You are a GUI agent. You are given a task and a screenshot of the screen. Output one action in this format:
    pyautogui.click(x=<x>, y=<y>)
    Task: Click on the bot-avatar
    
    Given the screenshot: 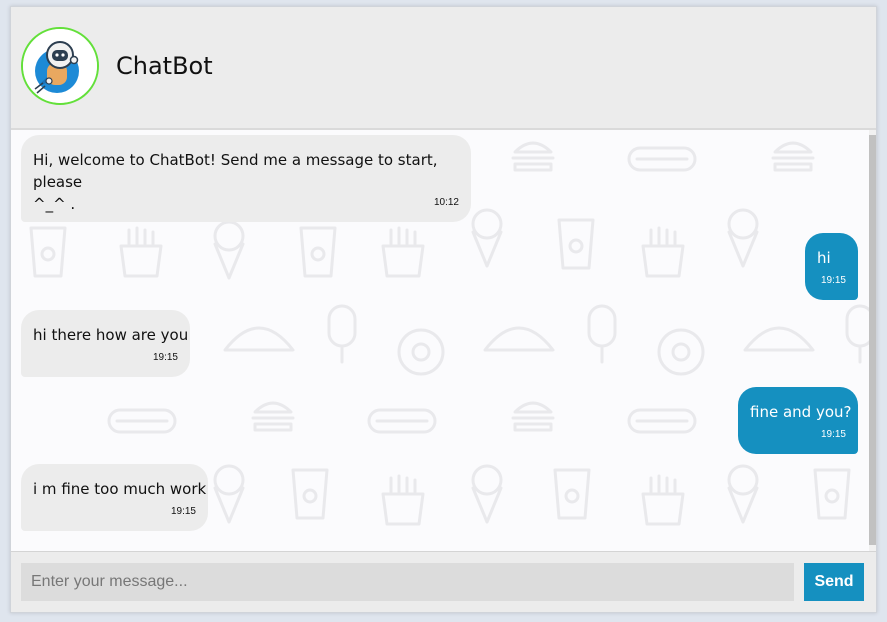 What is the action you would take?
    pyautogui.click(x=60, y=66)
    